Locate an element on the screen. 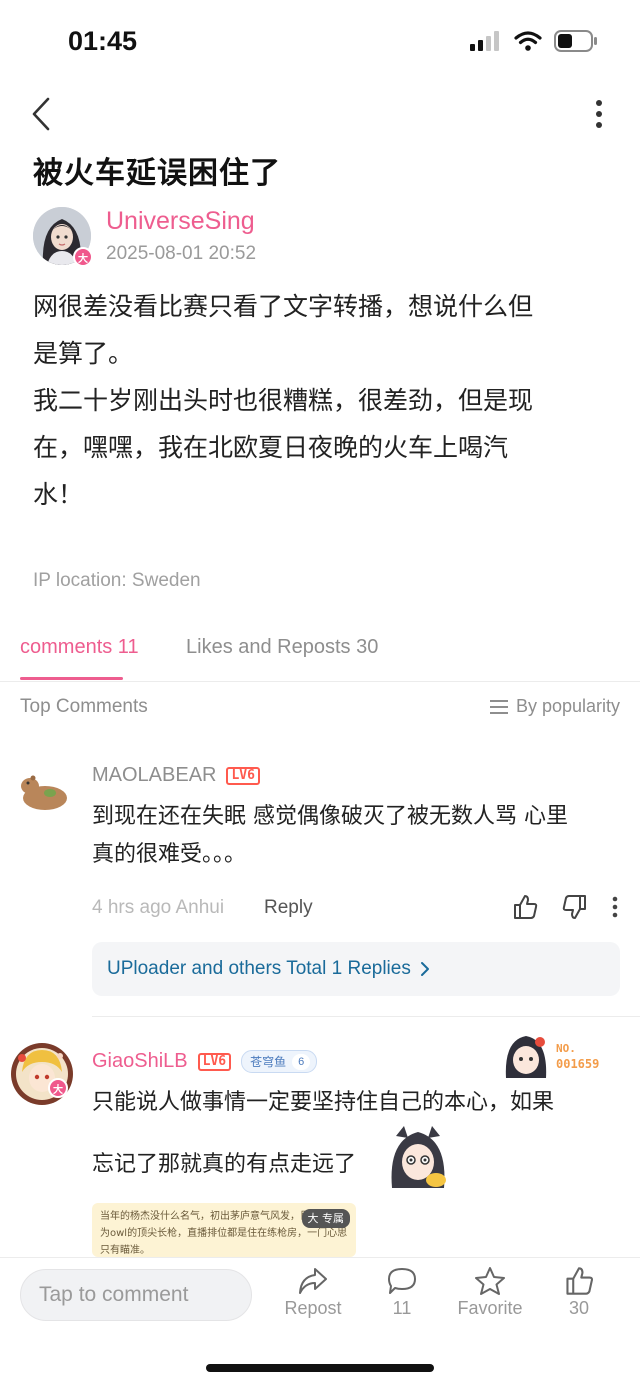 The image size is (640, 1385). comment-text-line: 只能说人做事情一定要坚持住自己的本心，如果 is located at coordinates (323, 1102).